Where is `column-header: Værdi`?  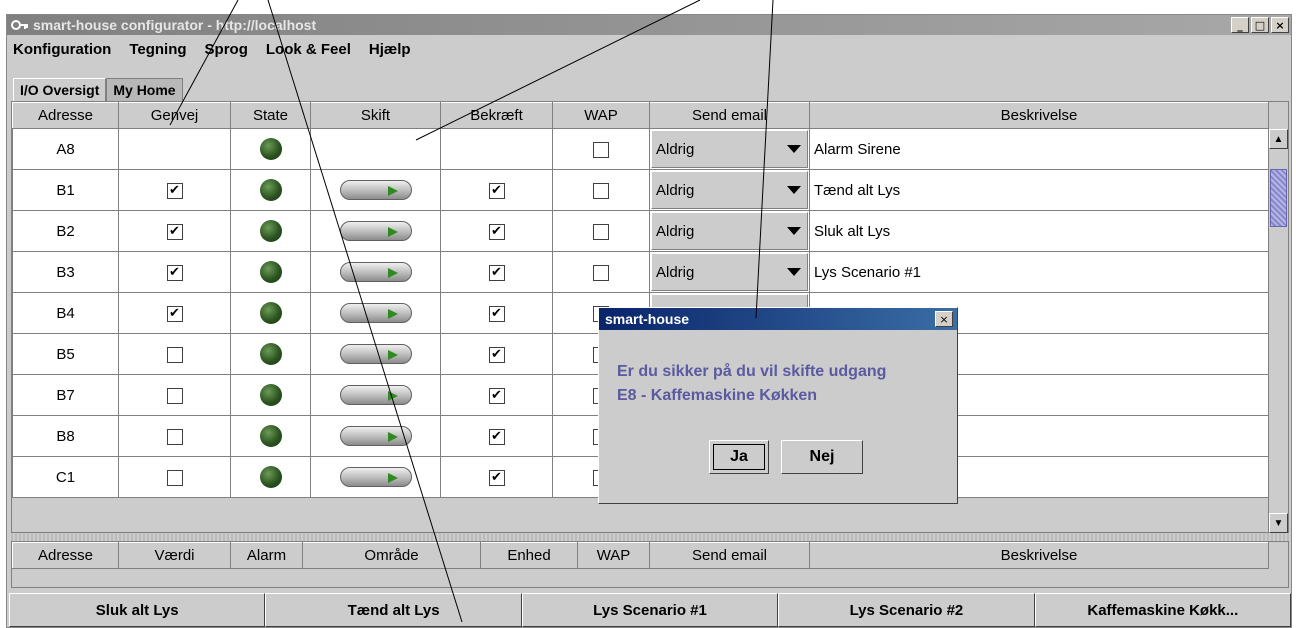 column-header: Værdi is located at coordinates (174, 555).